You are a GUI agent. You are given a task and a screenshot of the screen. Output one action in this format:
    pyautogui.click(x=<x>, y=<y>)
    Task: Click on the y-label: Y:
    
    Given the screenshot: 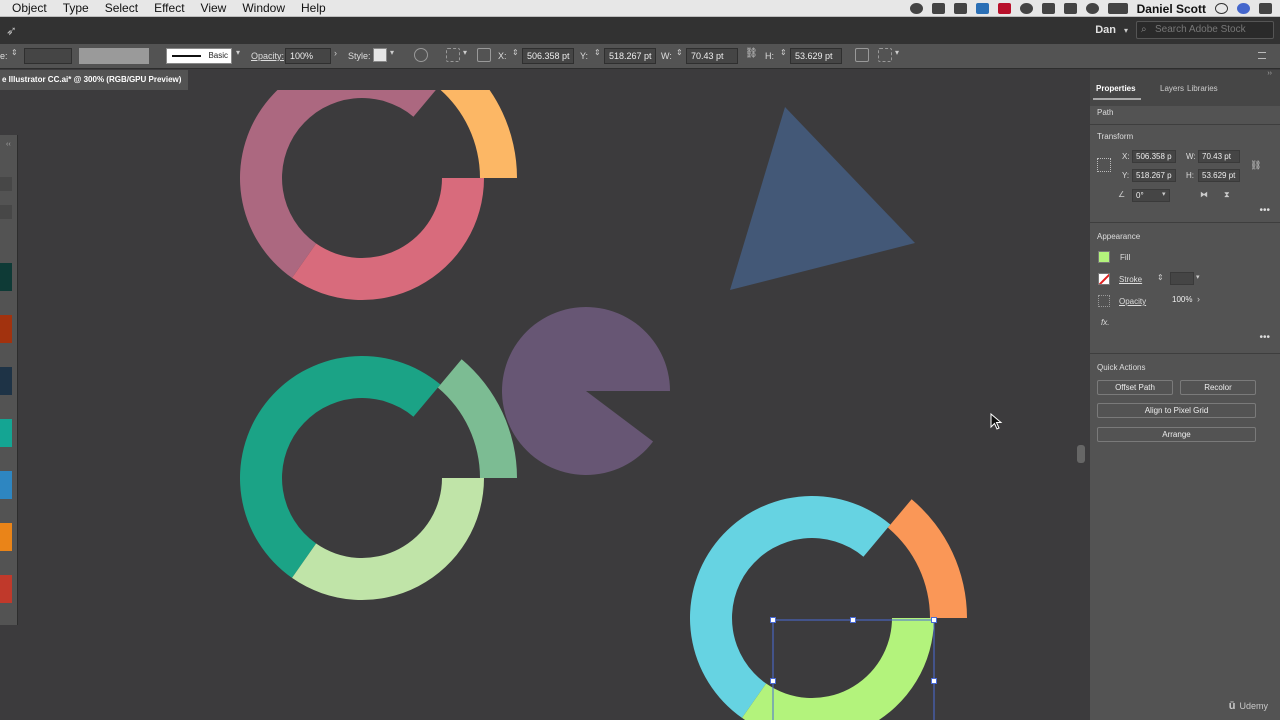 What is the action you would take?
    pyautogui.click(x=1126, y=175)
    